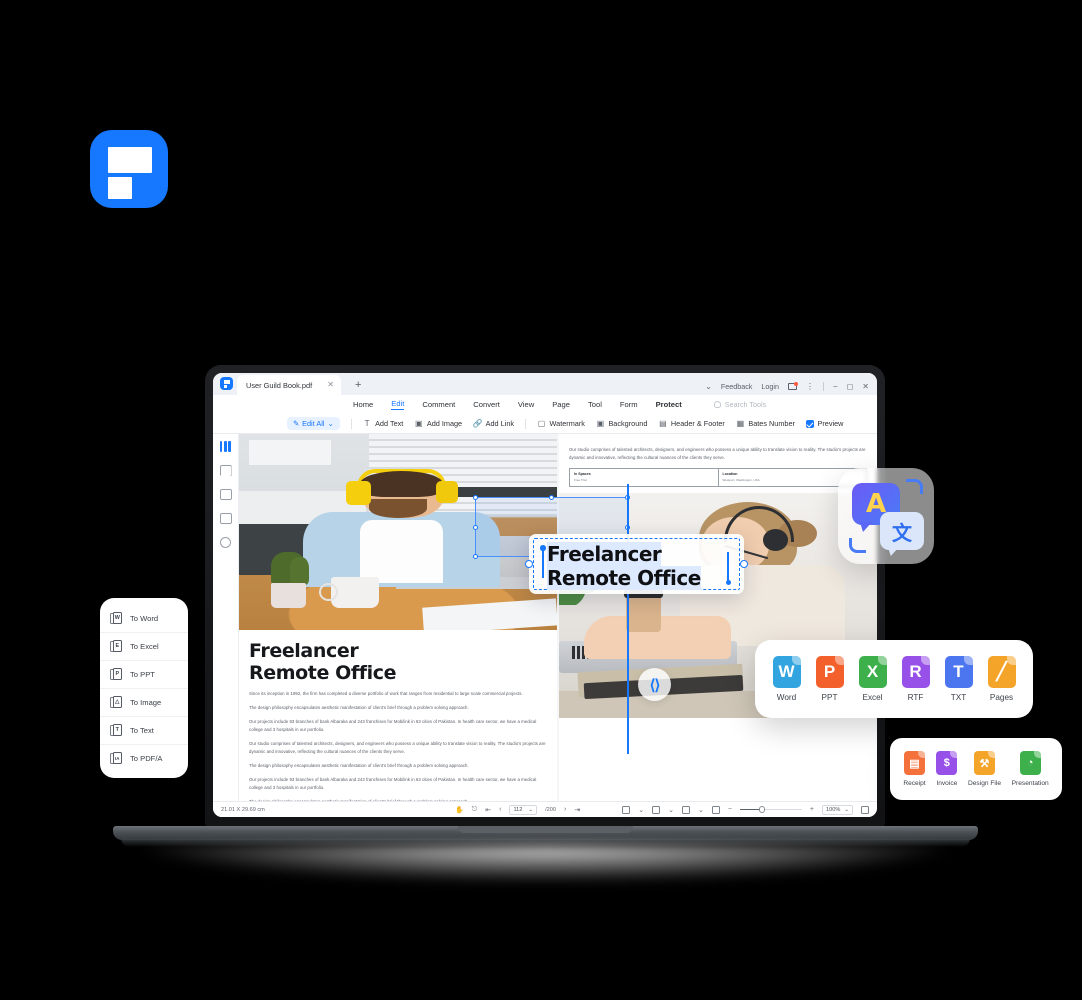  I want to click on search-panel-icon, so click(225, 542).